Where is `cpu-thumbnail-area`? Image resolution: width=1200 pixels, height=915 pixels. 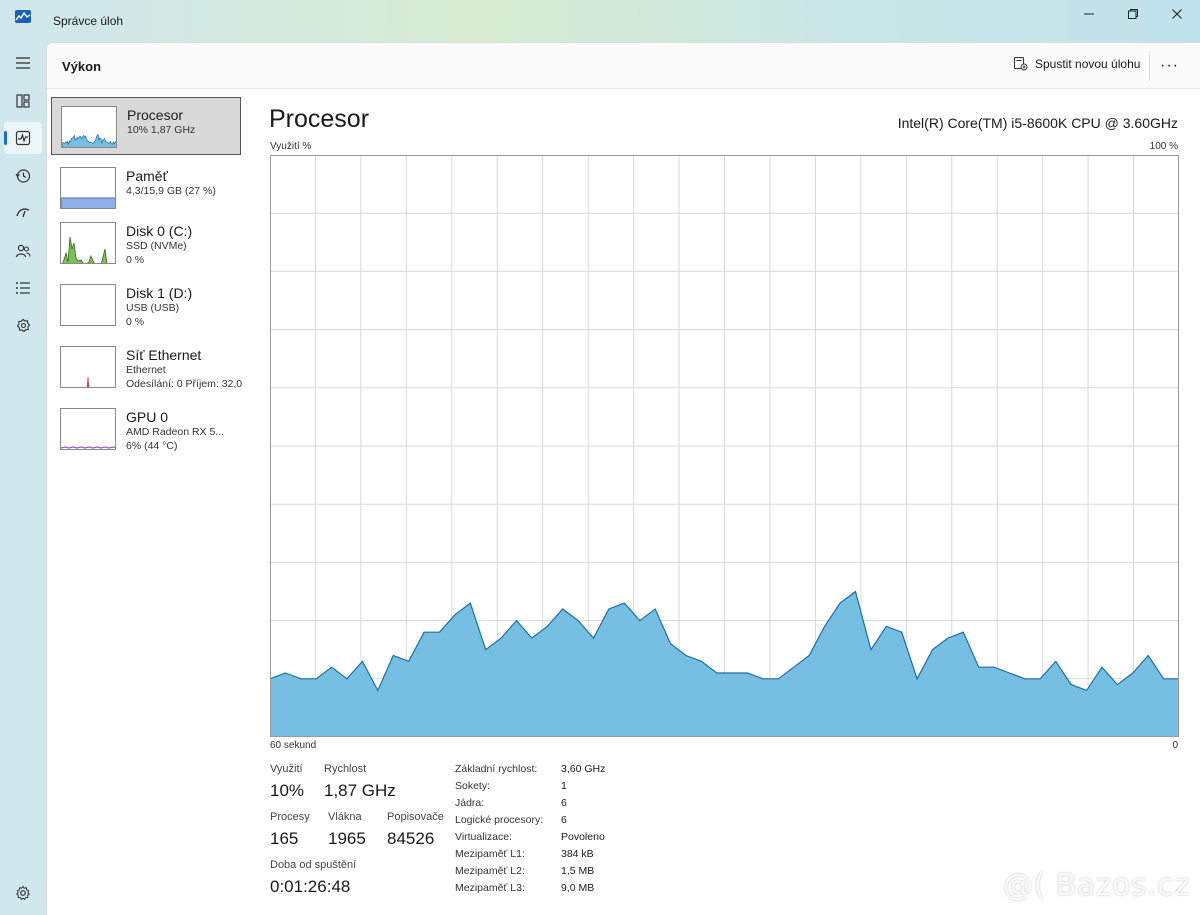 cpu-thumbnail-area is located at coordinates (89, 140).